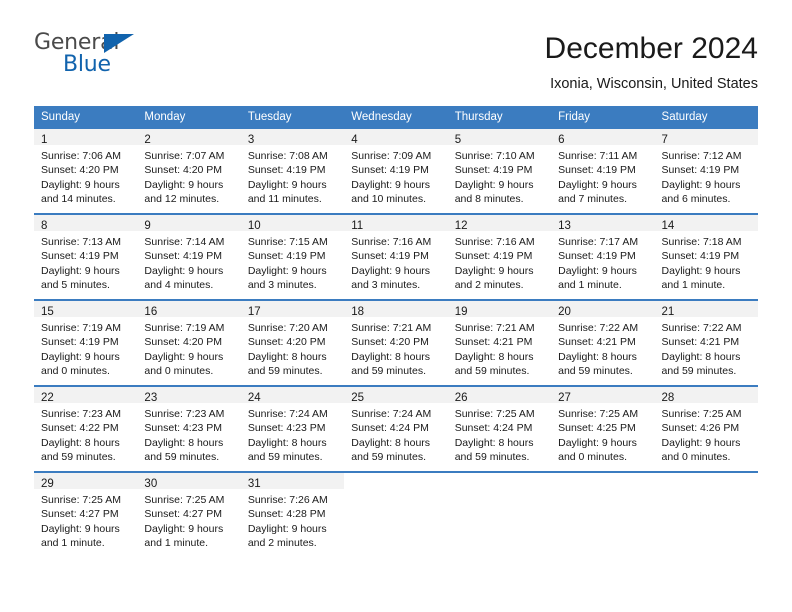  What do you see at coordinates (86, 481) in the screenshot?
I see `day-number-band: 29` at bounding box center [86, 481].